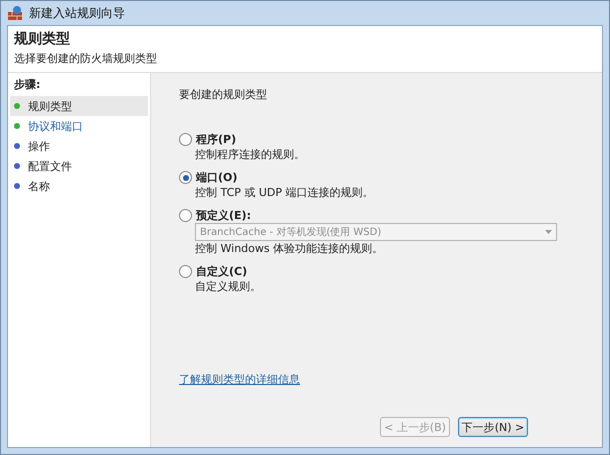 This screenshot has height=455, width=610. Describe the element at coordinates (493, 427) in the screenshot. I see `wizard-button: 下一步(N) >` at that location.